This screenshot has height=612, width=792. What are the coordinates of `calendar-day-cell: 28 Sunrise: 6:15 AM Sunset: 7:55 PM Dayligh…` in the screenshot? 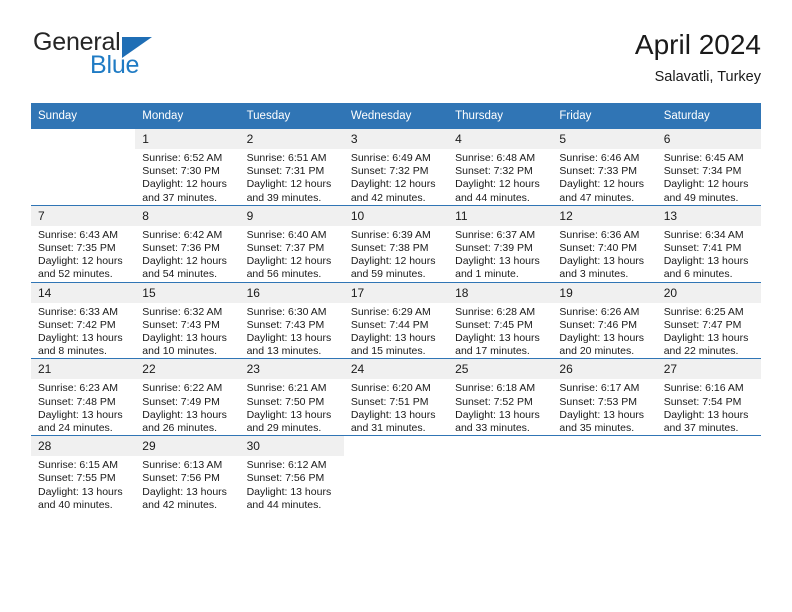 It's located at (83, 474).